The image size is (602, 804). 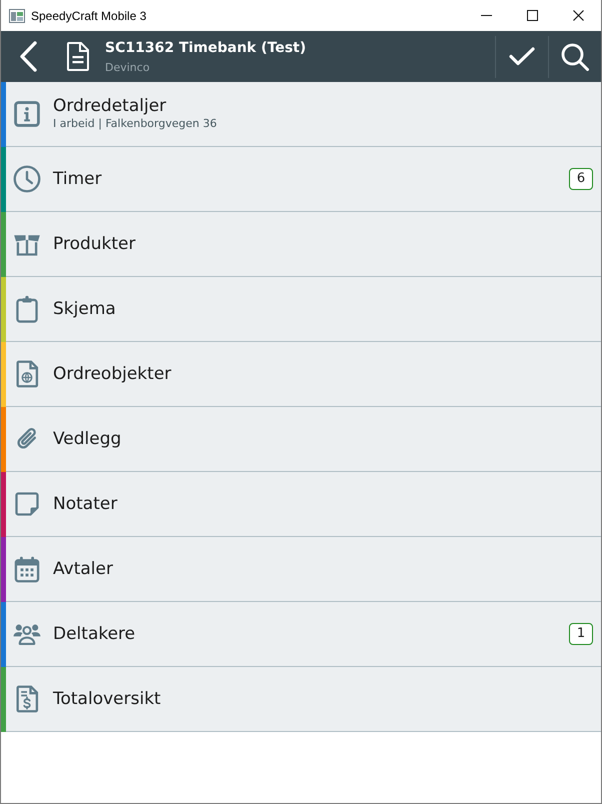 What do you see at coordinates (301, 634) in the screenshot?
I see `menu-item: Deltakere 1` at bounding box center [301, 634].